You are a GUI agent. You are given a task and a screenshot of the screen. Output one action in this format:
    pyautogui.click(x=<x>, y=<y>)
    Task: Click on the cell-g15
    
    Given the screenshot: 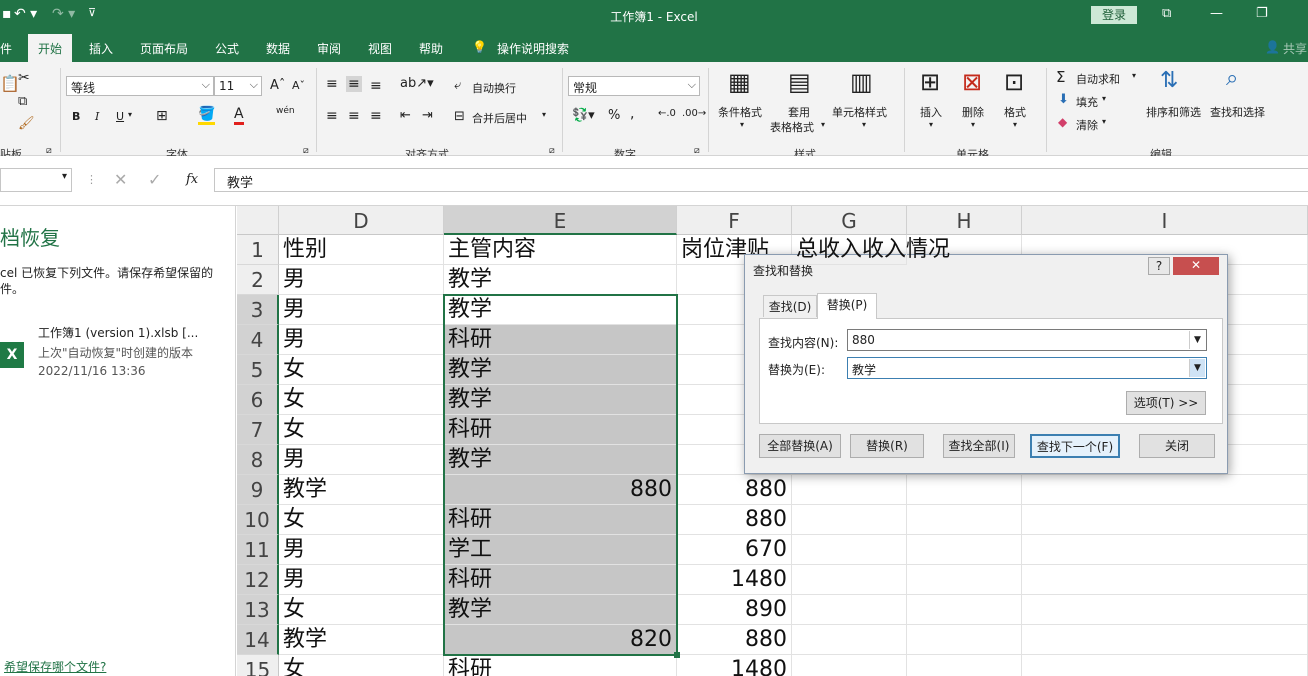 What is the action you would take?
    pyautogui.click(x=849, y=665)
    